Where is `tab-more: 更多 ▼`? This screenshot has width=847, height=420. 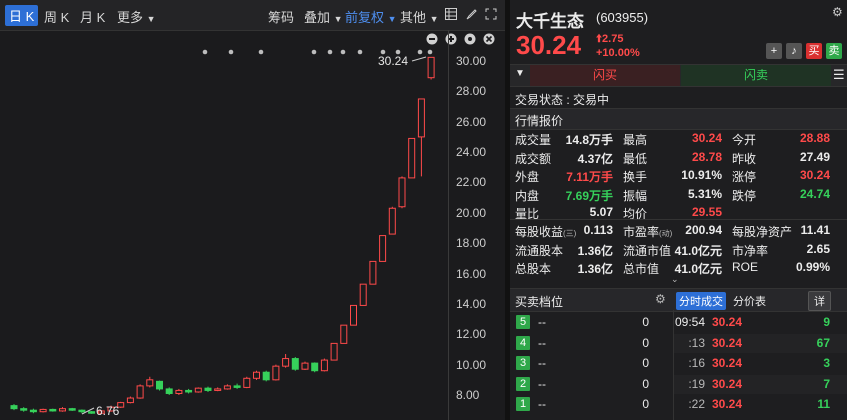
tab-more: 更多 ▼ is located at coordinates (136, 16).